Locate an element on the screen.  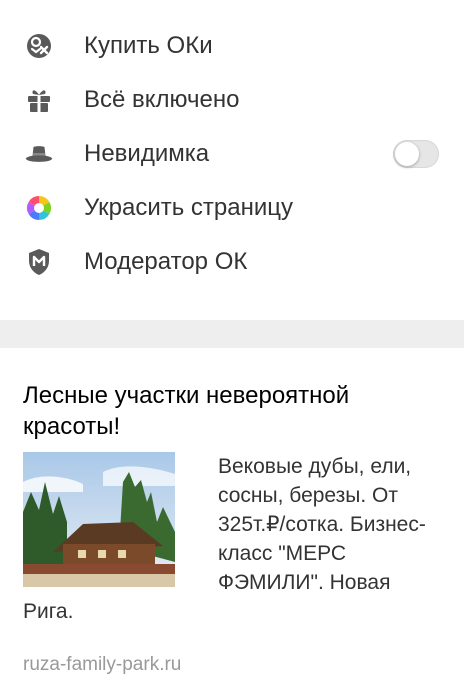
moderator-shield-icon is located at coordinates (39, 262).